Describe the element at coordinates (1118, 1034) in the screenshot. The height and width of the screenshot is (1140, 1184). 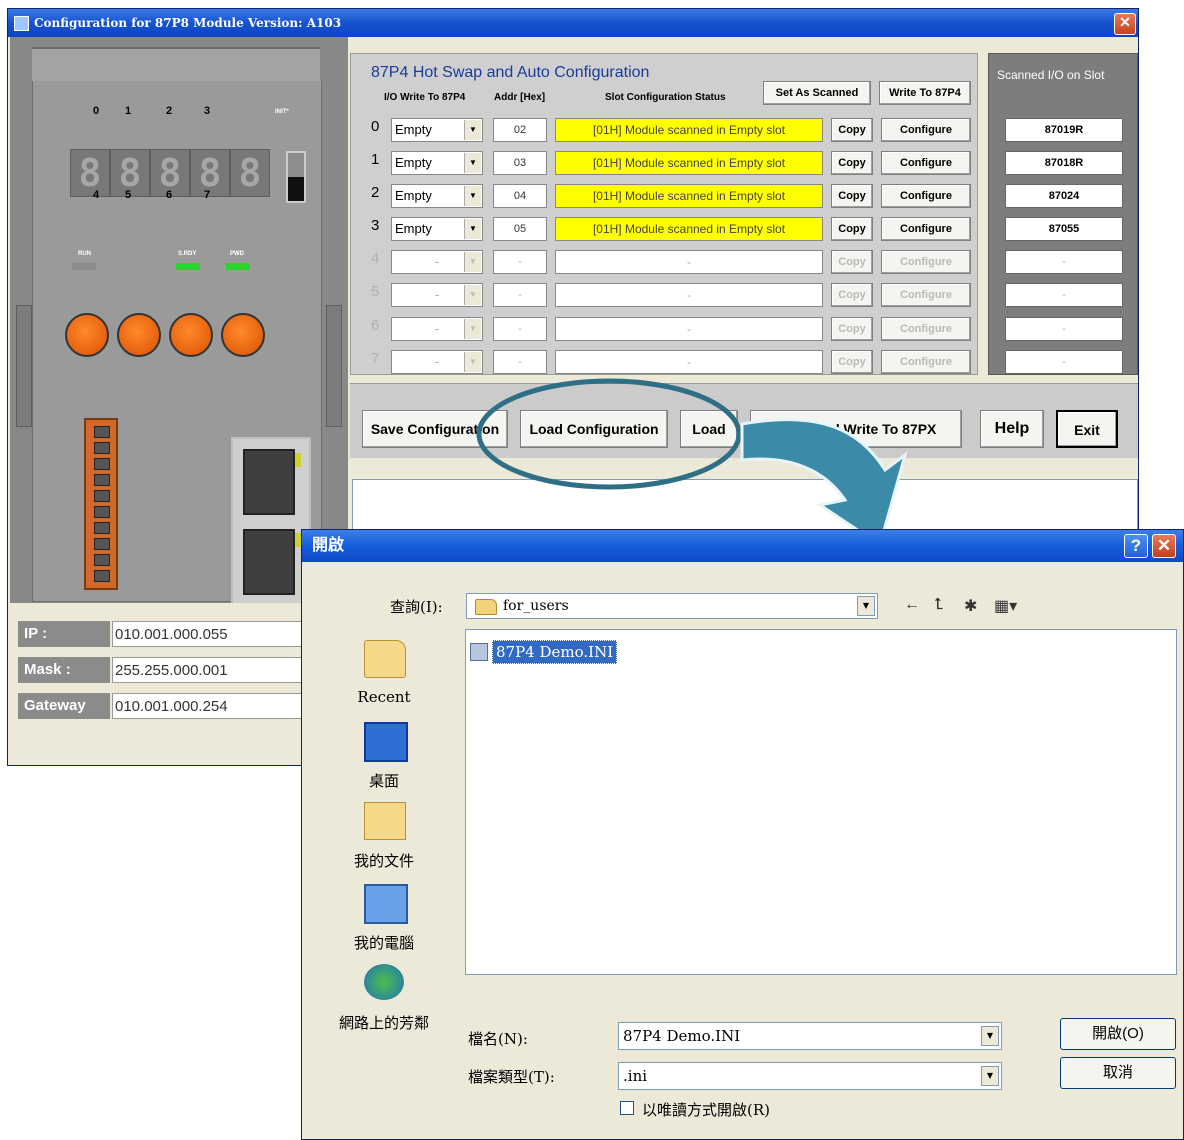
I see `open-button: 開啟(O)` at that location.